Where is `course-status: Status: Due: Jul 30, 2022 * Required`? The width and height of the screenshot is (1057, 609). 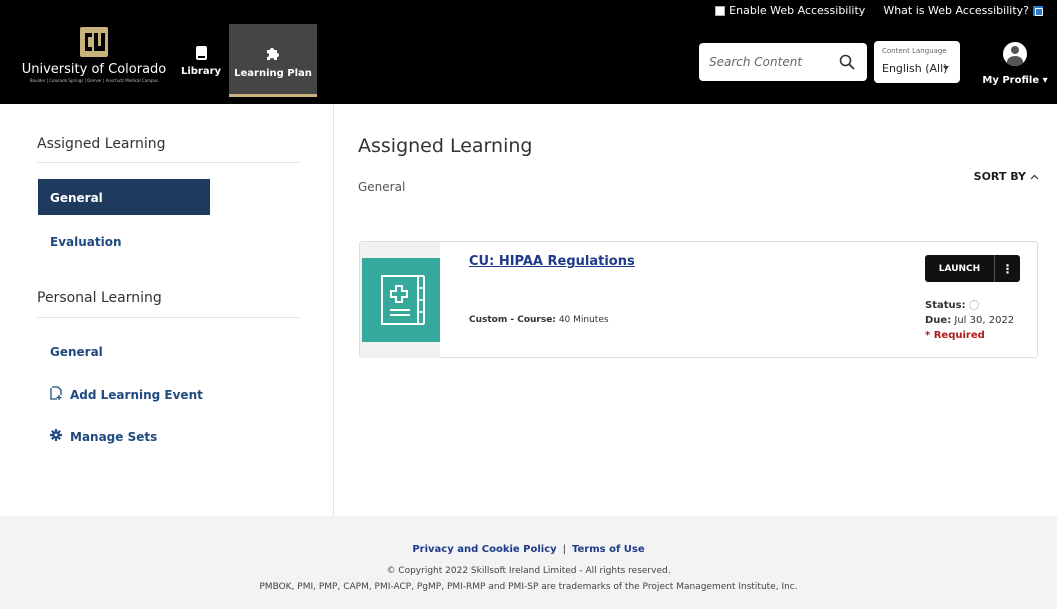
course-status: Status: Due: Jul 30, 2022 * Required is located at coordinates (969, 320).